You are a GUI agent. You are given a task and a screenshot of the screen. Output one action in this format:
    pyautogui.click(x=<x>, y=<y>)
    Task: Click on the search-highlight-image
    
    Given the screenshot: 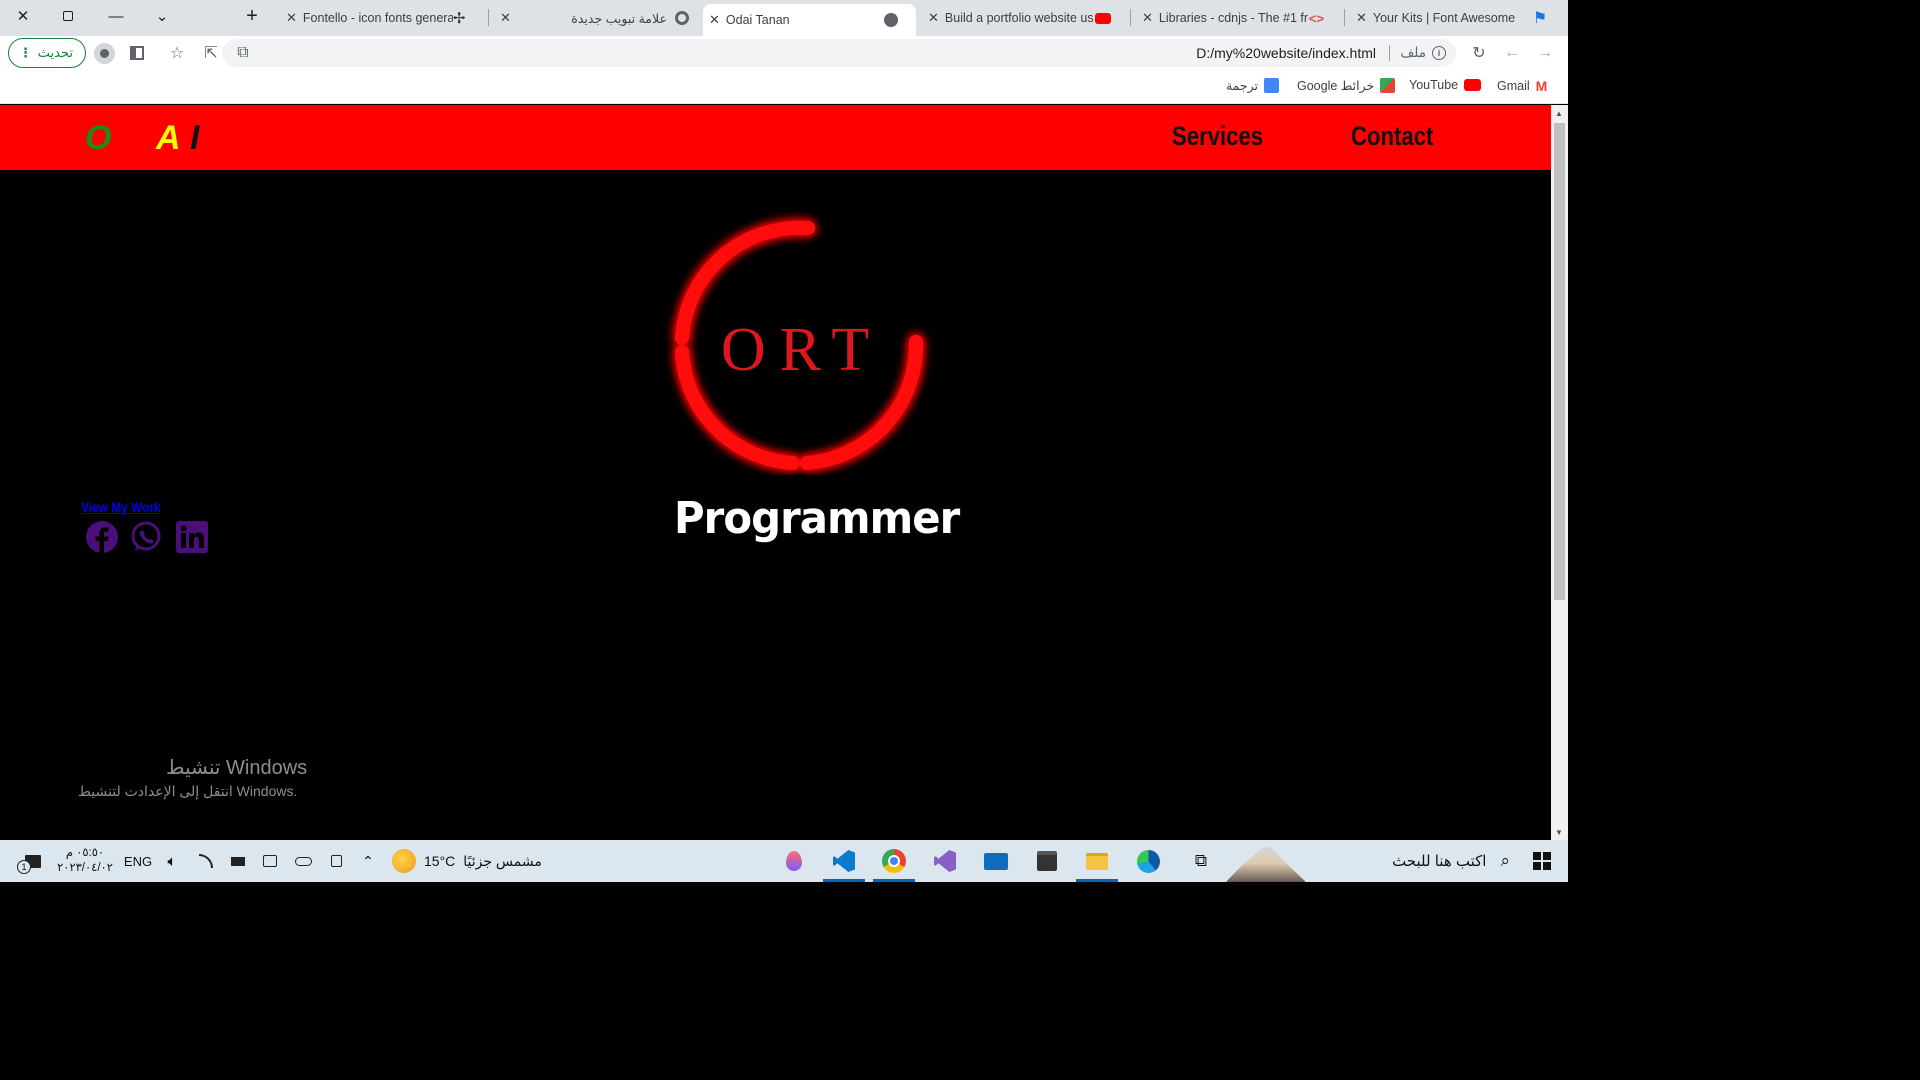 What is the action you would take?
    pyautogui.click(x=1266, y=861)
    